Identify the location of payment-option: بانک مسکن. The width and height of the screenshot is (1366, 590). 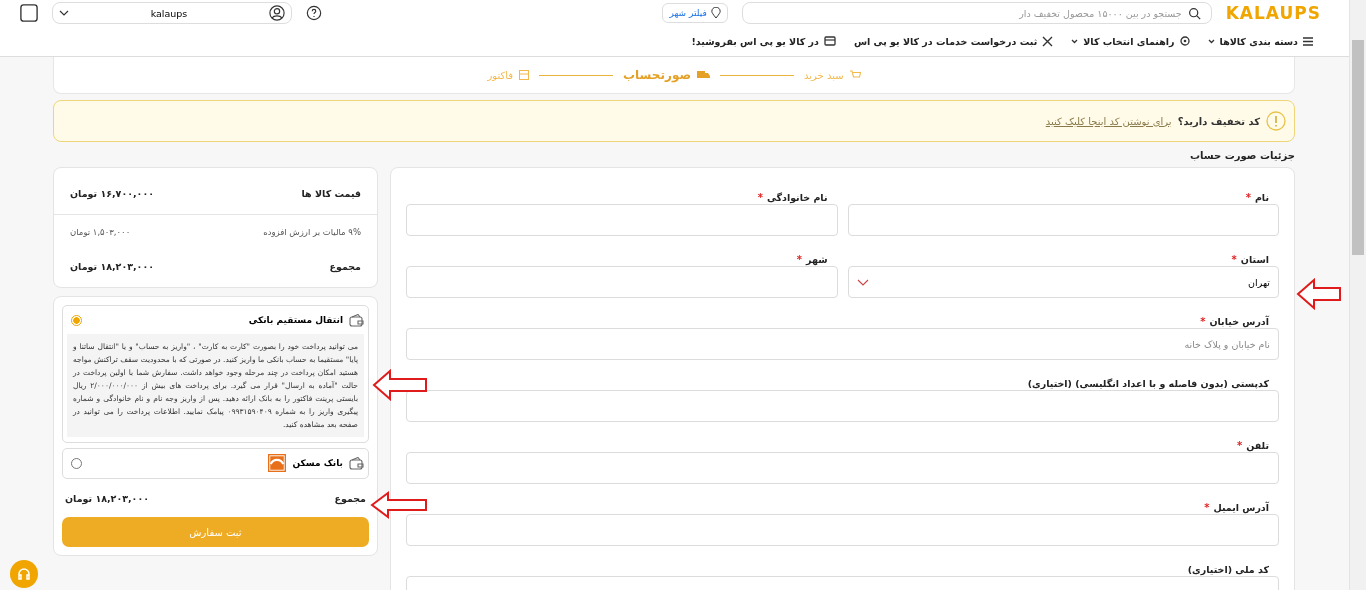
(215, 463).